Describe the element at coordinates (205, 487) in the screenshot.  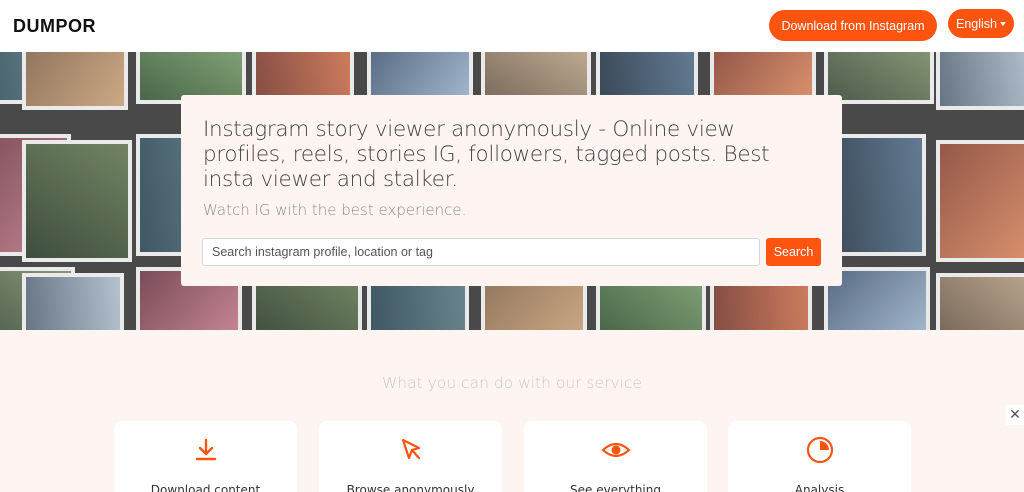
I see `service-label: Download content` at that location.